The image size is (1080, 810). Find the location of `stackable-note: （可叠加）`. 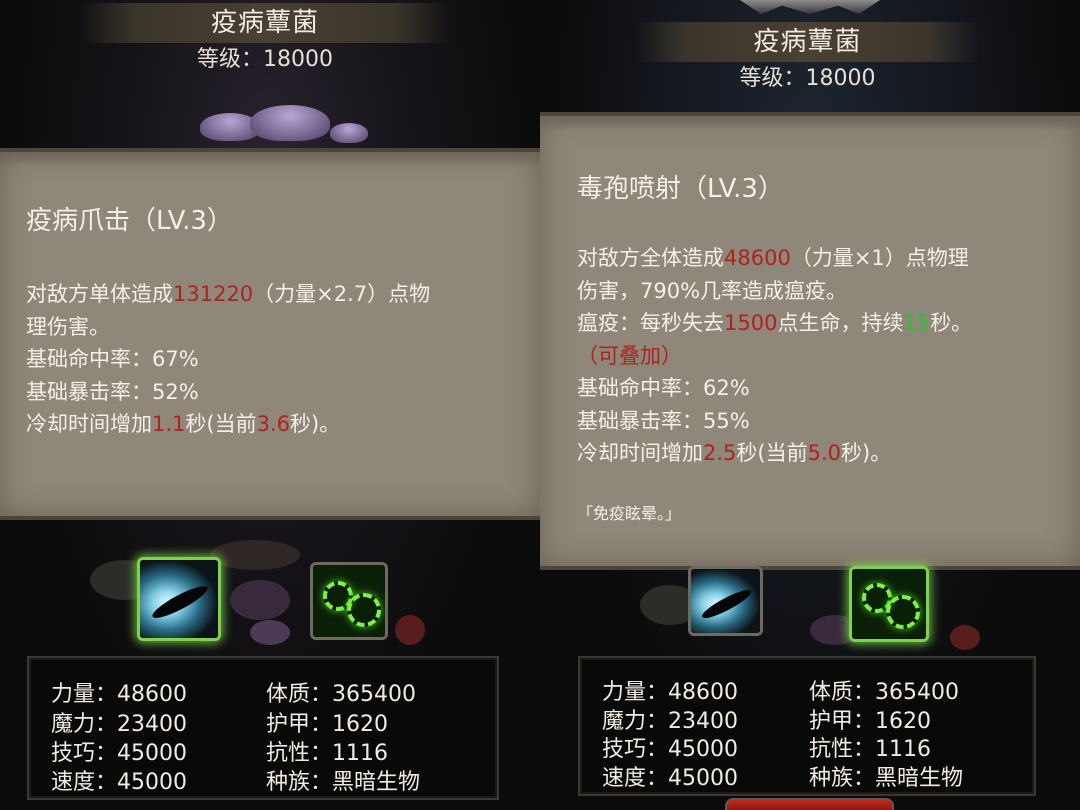

stackable-note: （可叠加） is located at coordinates (629, 355).